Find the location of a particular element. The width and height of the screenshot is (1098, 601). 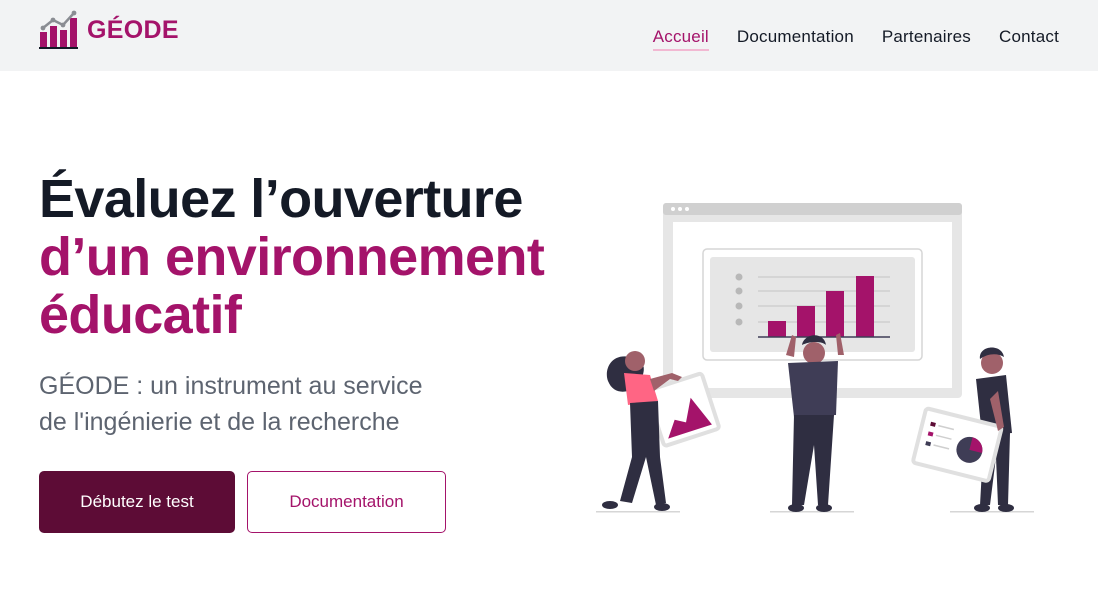

nav-item-accueil: Accueil is located at coordinates (680, 38).